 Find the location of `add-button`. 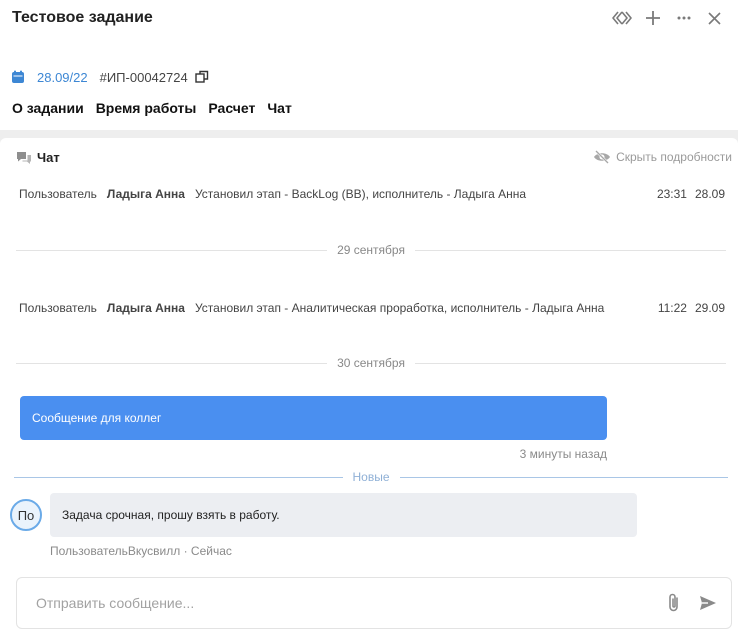

add-button is located at coordinates (652, 18).